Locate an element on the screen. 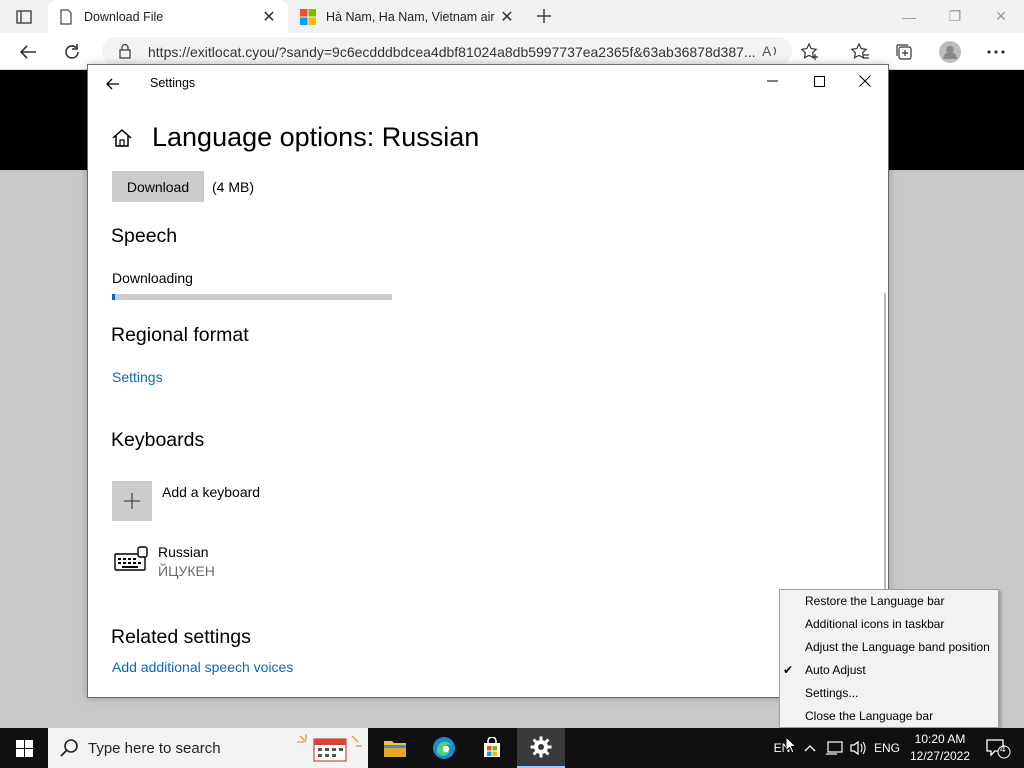 The image size is (1024, 768). speech-heading: Speech is located at coordinates (144, 236).